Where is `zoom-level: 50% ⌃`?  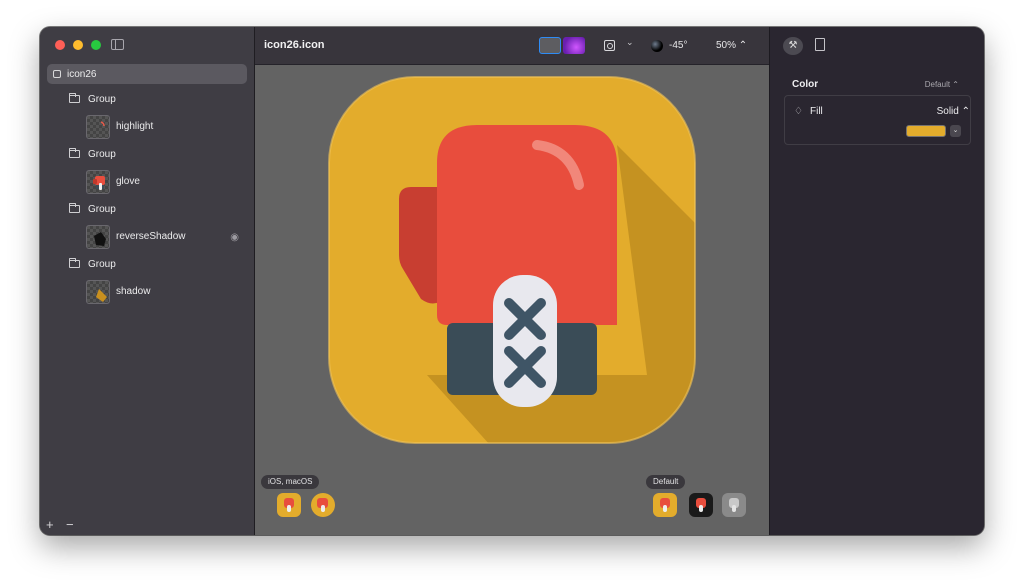 zoom-level: 50% ⌃ is located at coordinates (731, 45).